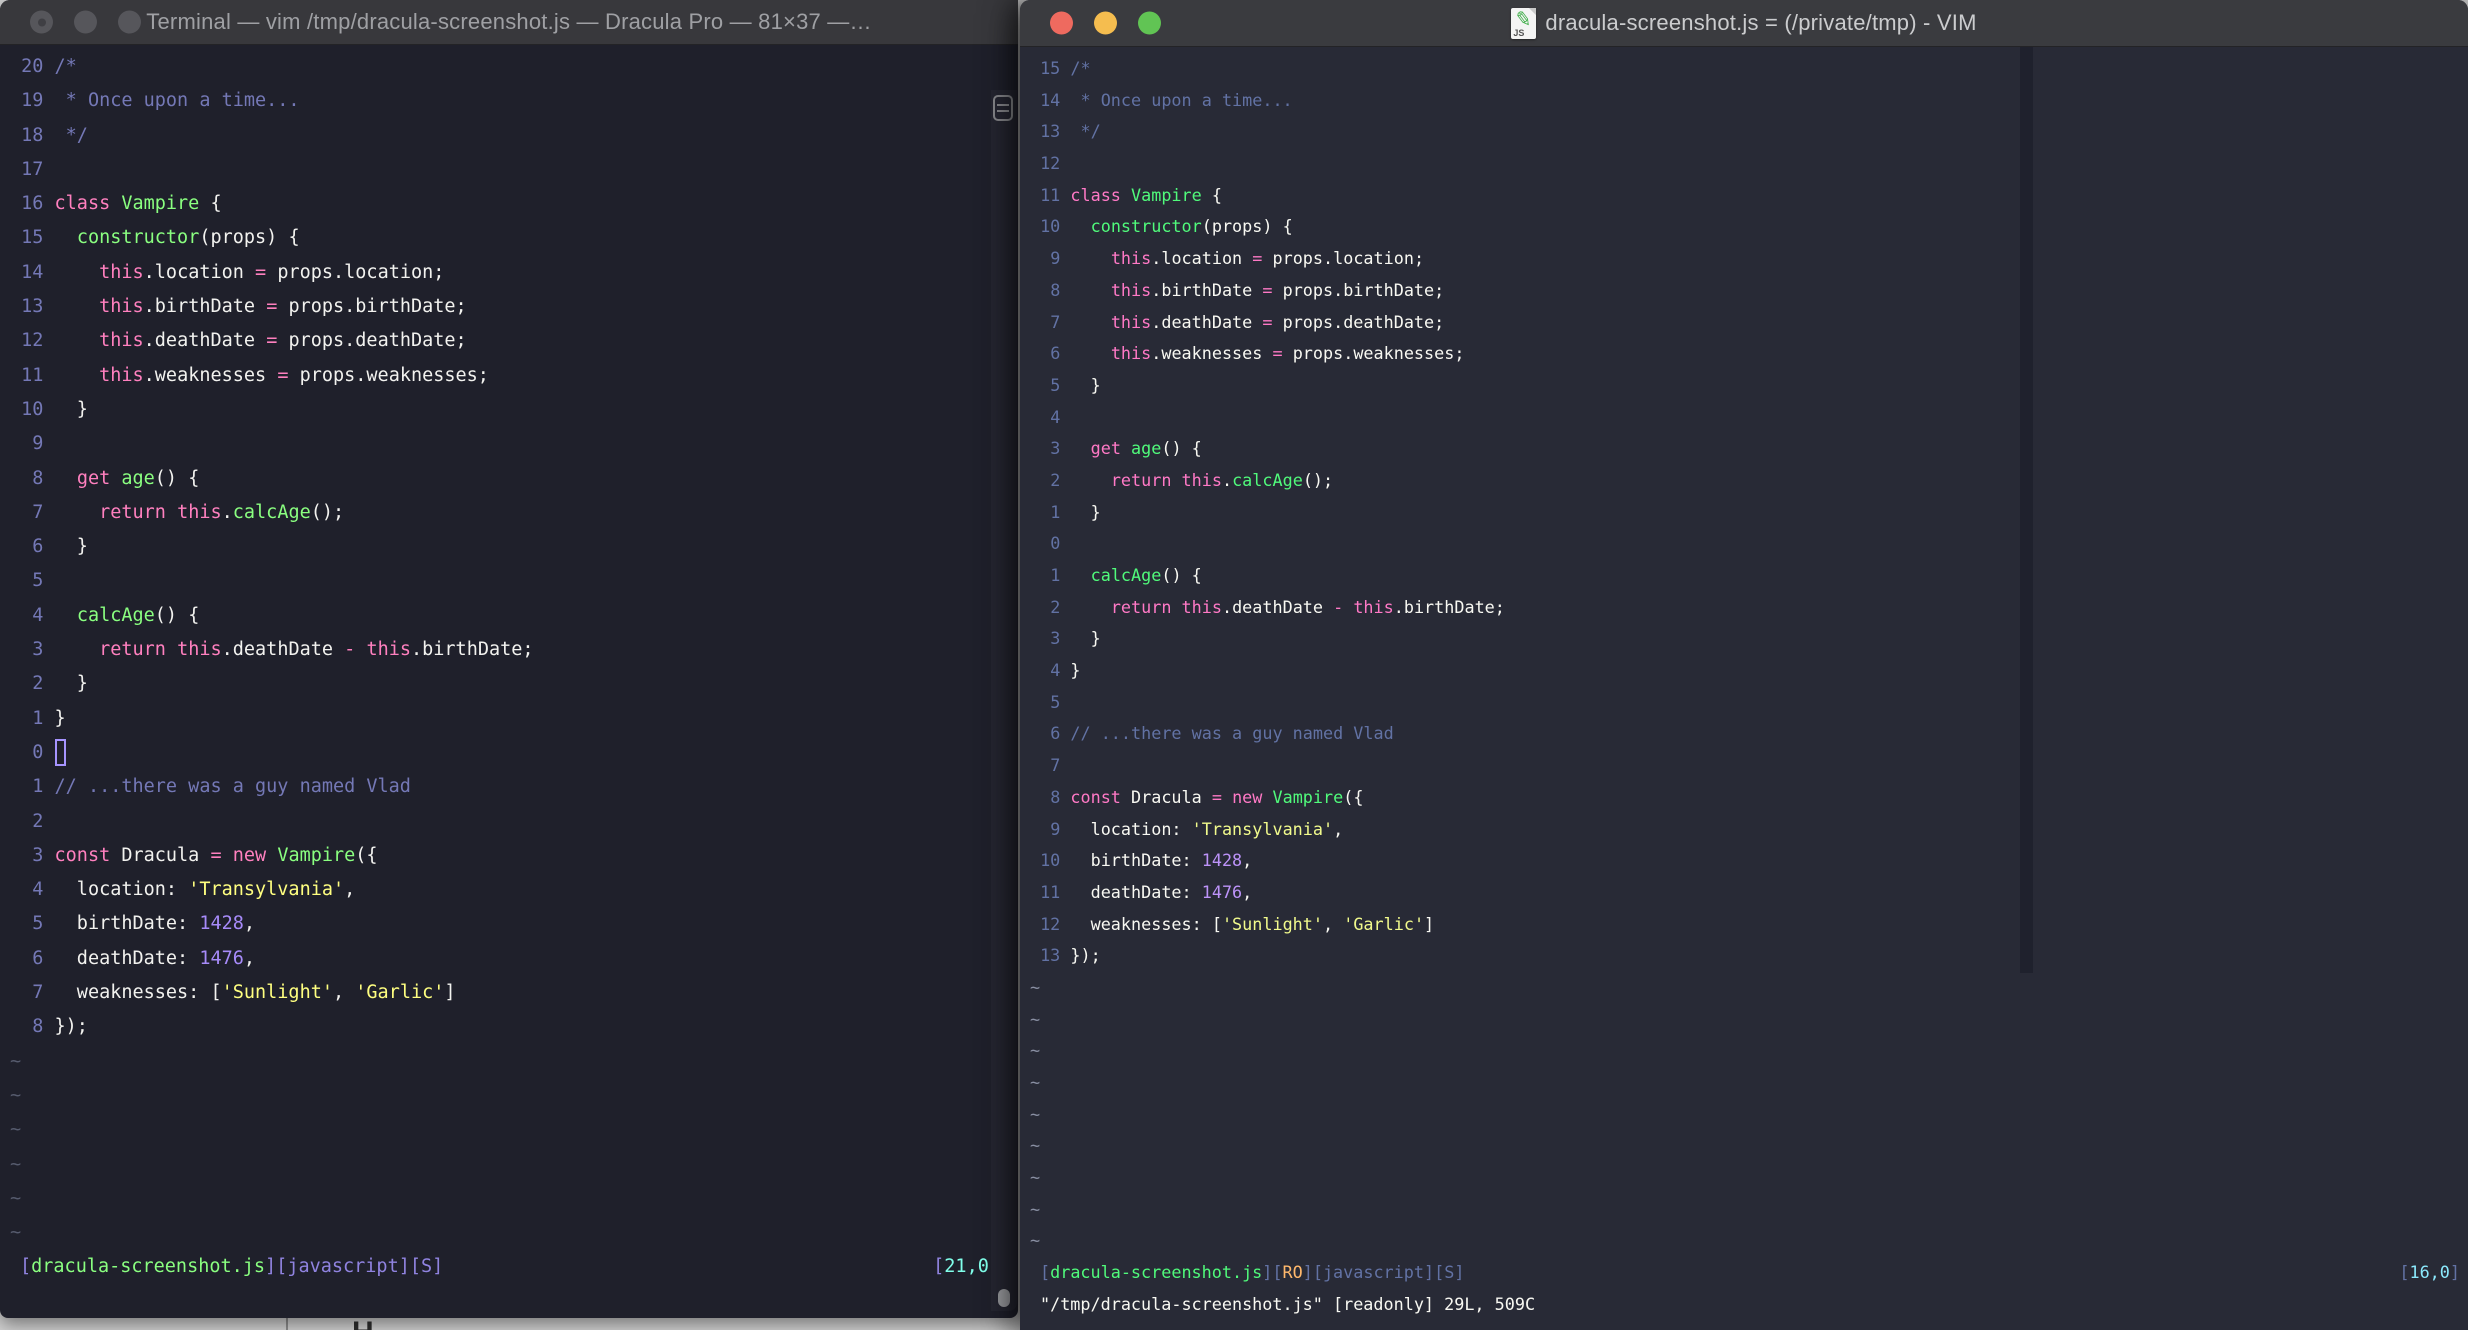 The height and width of the screenshot is (1330, 2468). Describe the element at coordinates (1749, 956) in the screenshot. I see `code-line: 13});` at that location.